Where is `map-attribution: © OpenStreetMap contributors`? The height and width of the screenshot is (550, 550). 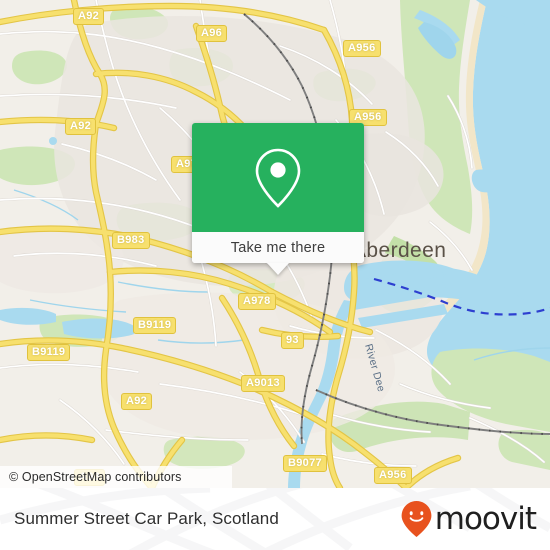 map-attribution: © OpenStreetMap contributors is located at coordinates (116, 477).